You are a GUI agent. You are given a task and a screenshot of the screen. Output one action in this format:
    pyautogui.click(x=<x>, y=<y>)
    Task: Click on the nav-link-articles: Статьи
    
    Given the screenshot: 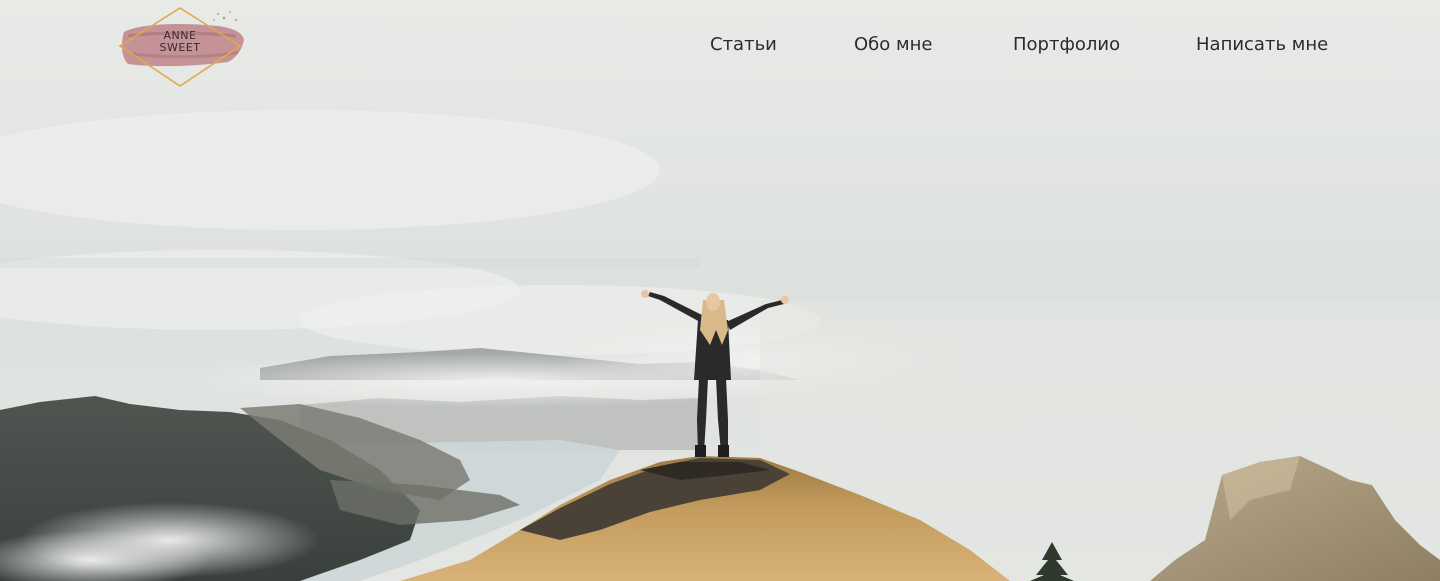 What is the action you would take?
    pyautogui.click(x=743, y=45)
    